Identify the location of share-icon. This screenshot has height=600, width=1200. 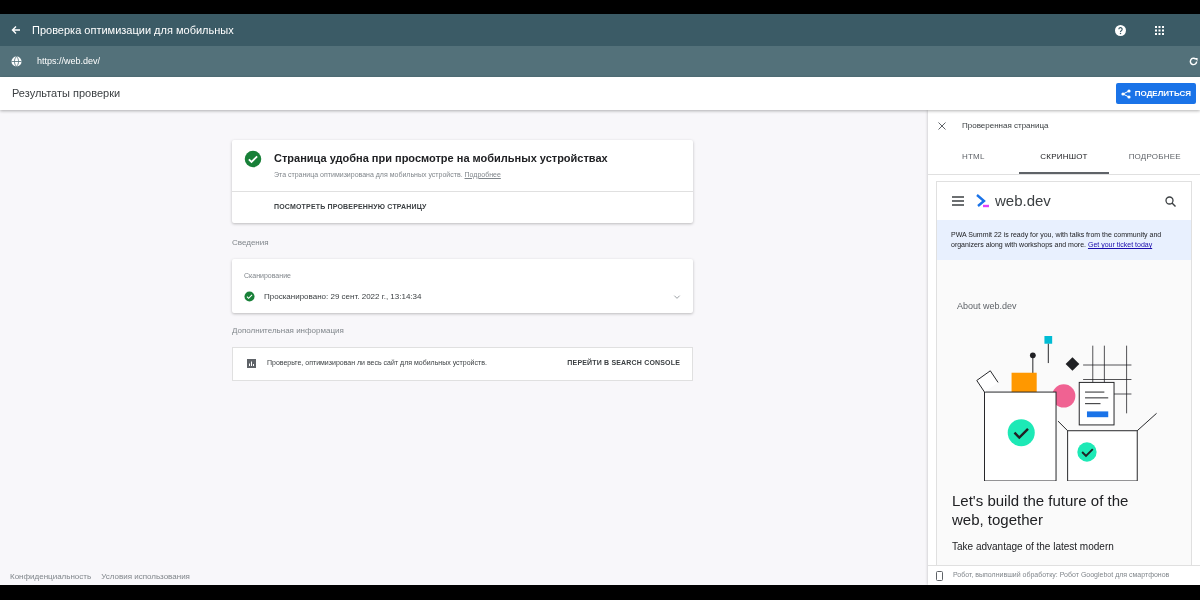
(1125, 93).